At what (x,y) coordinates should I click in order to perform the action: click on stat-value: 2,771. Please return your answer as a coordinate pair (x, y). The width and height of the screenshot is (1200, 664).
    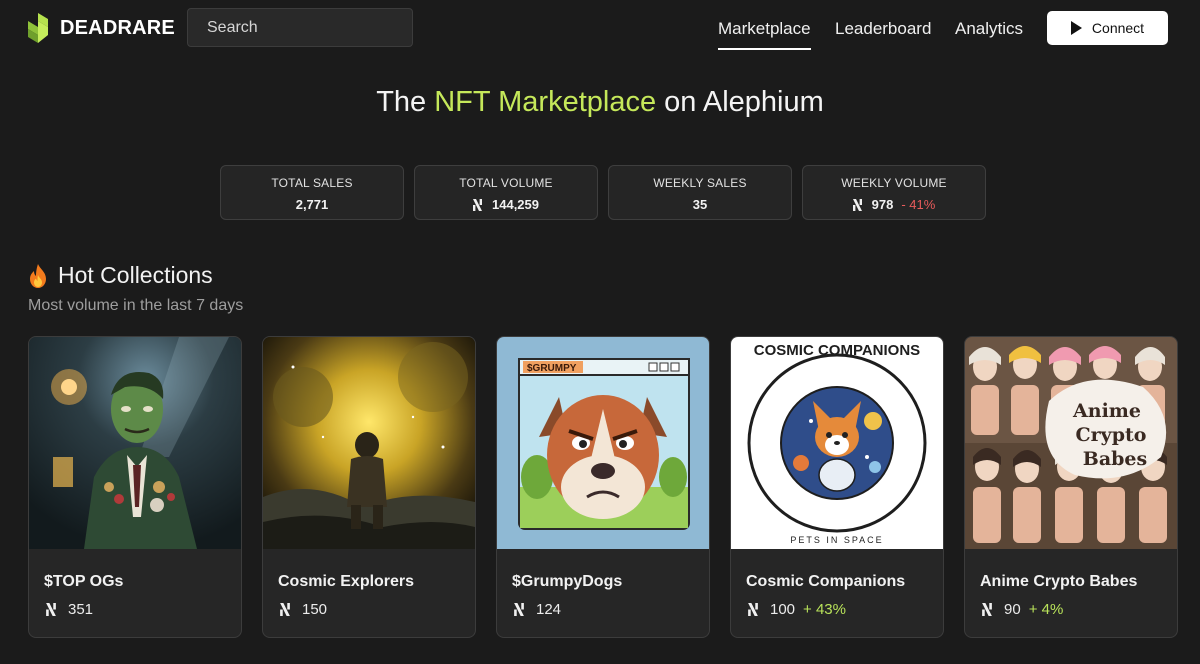
    Looking at the image, I should click on (312, 204).